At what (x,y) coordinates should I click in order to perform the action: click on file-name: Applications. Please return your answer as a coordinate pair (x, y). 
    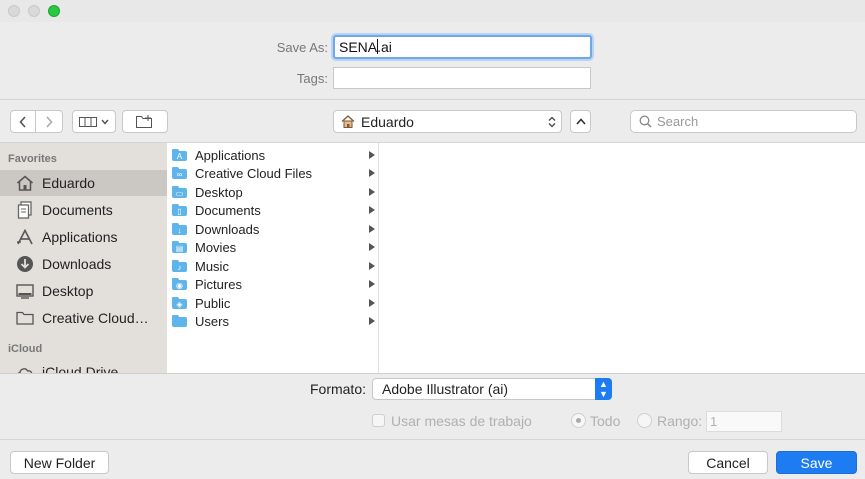
    Looking at the image, I should click on (230, 155).